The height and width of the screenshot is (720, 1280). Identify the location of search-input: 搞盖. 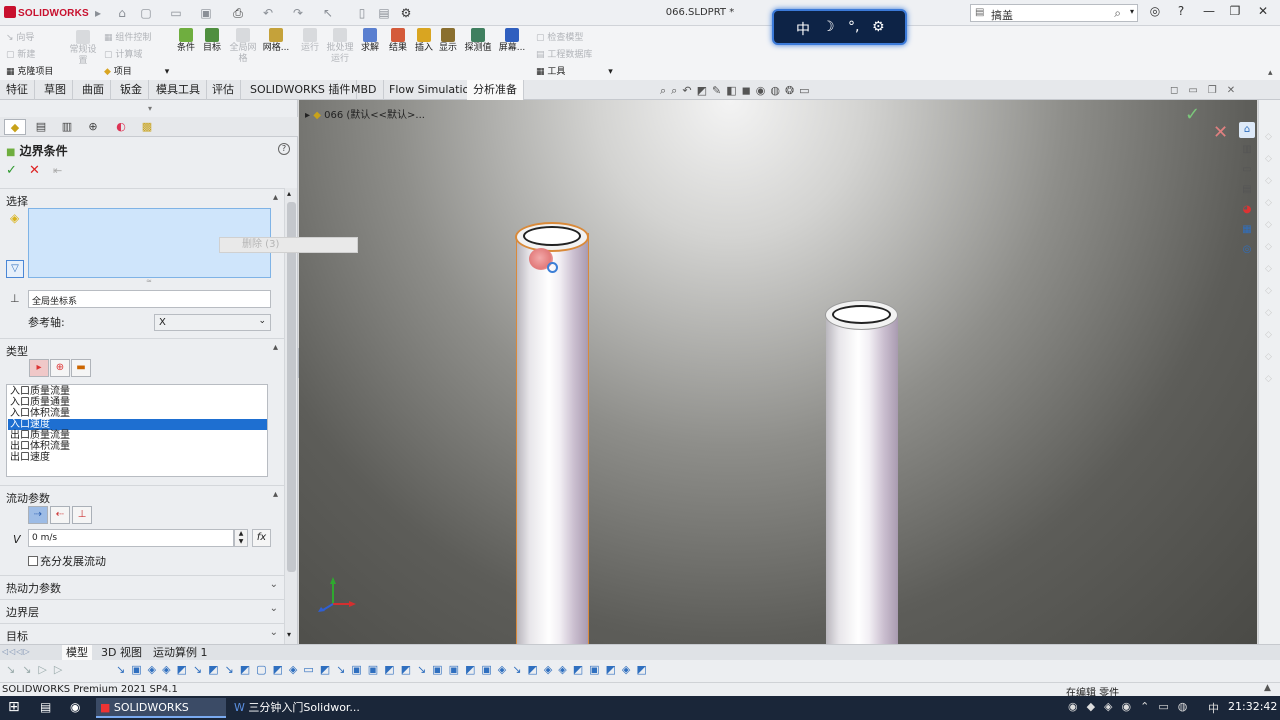
(1002, 15).